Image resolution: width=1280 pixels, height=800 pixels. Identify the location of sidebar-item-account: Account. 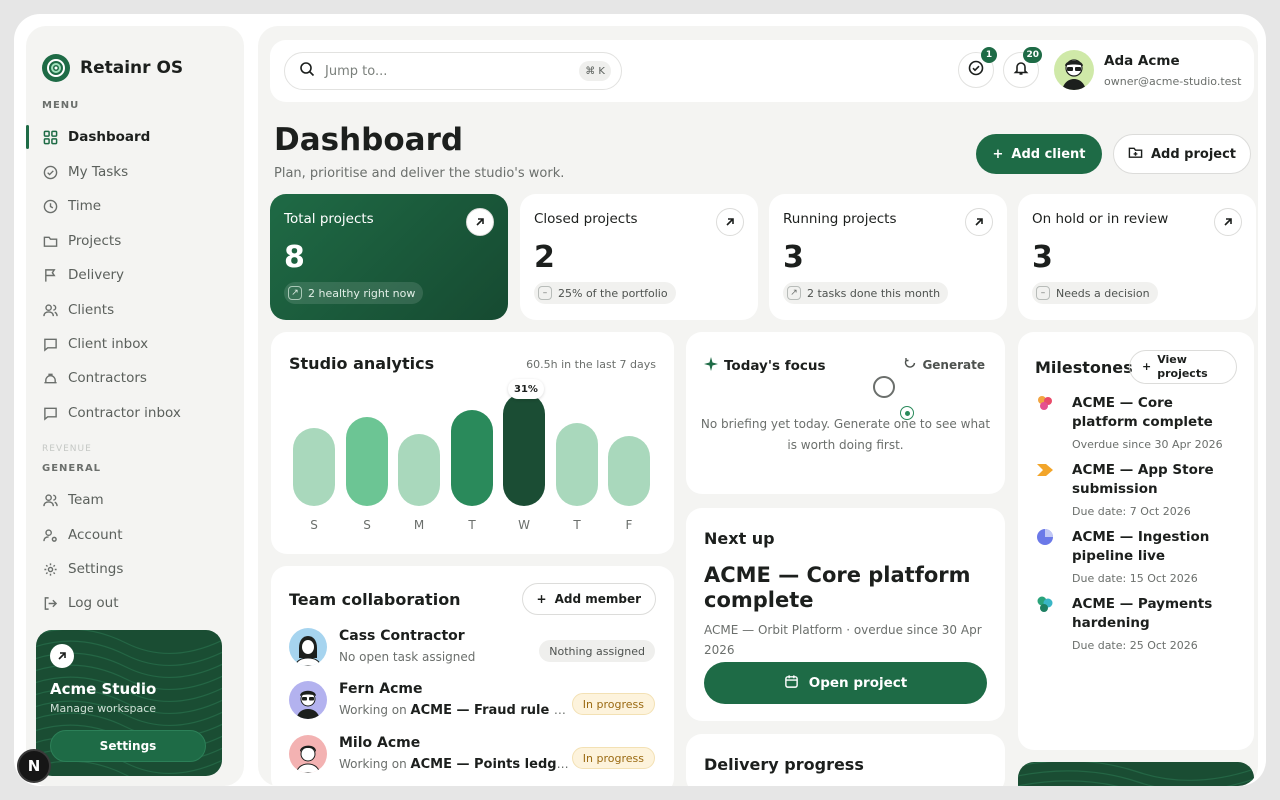
(135, 535).